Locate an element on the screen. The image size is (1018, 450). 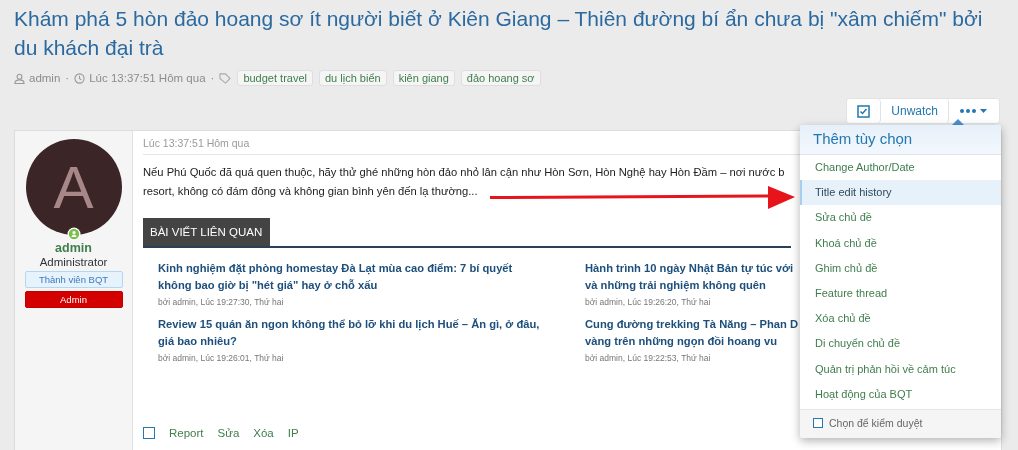
tag-icon is located at coordinates (225, 78).